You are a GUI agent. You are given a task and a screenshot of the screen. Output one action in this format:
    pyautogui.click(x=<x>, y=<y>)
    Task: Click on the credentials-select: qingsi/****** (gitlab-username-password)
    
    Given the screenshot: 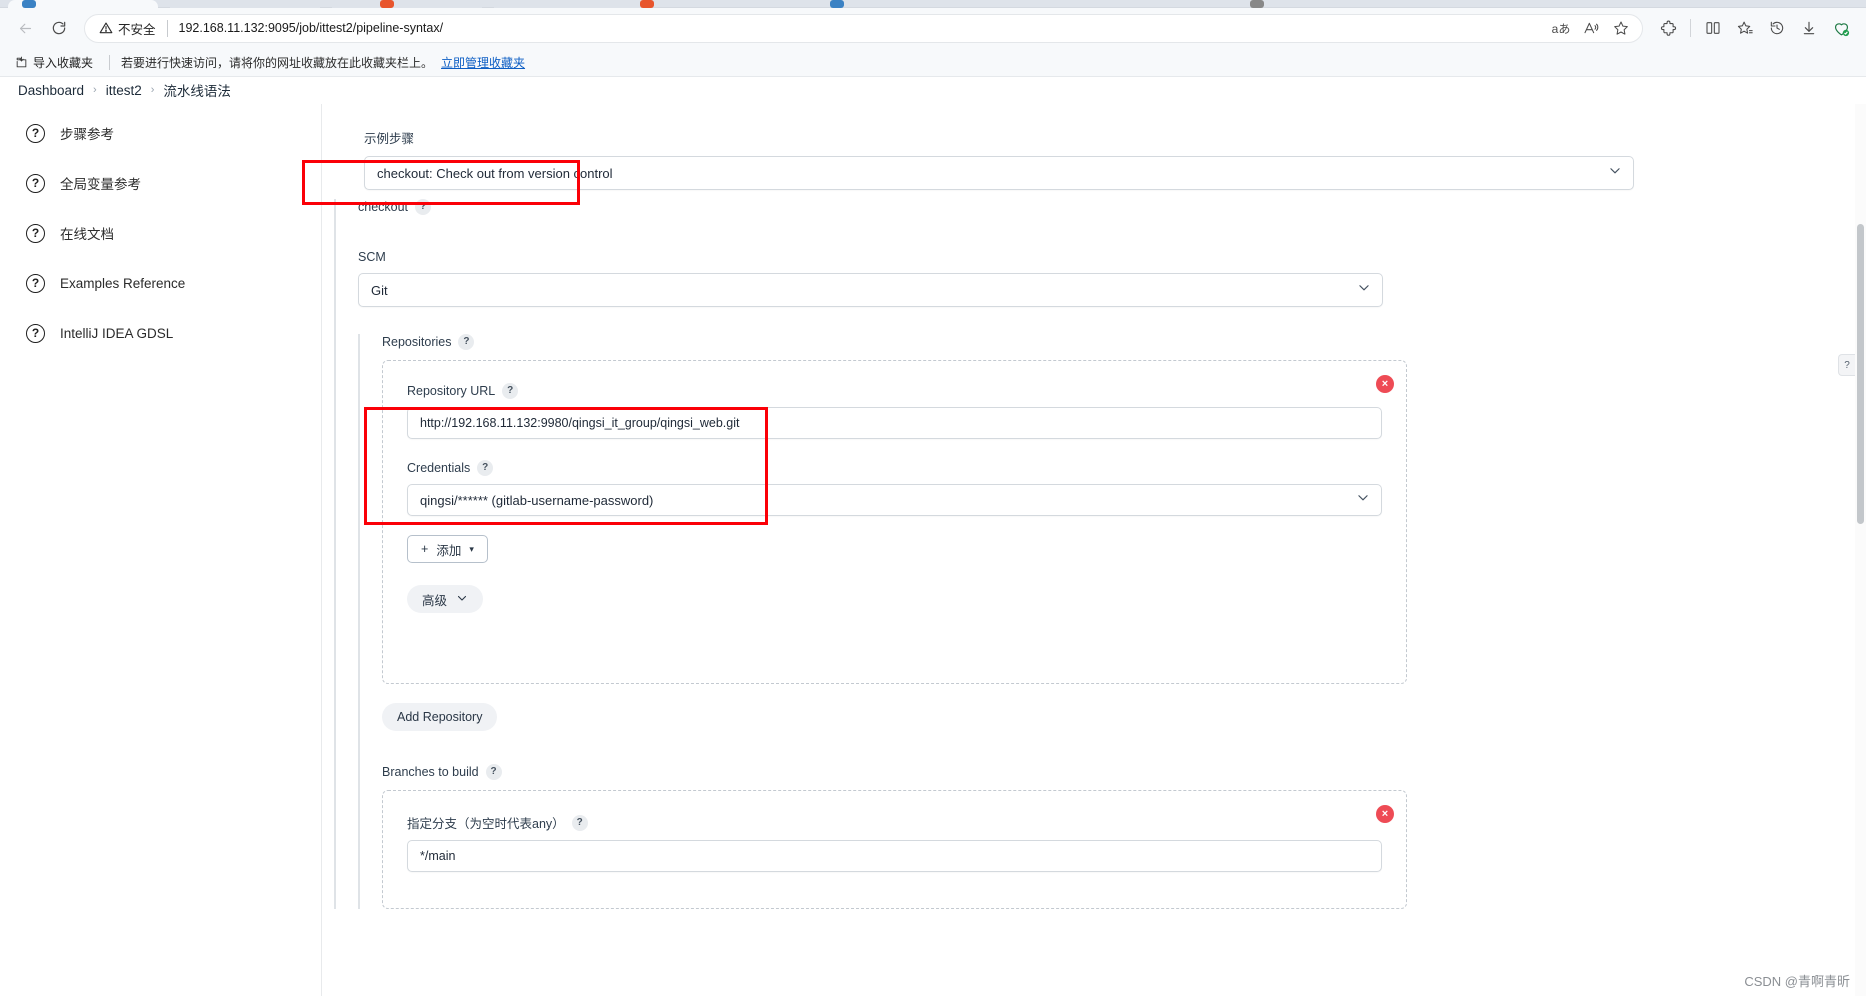 What is the action you would take?
    pyautogui.click(x=894, y=500)
    